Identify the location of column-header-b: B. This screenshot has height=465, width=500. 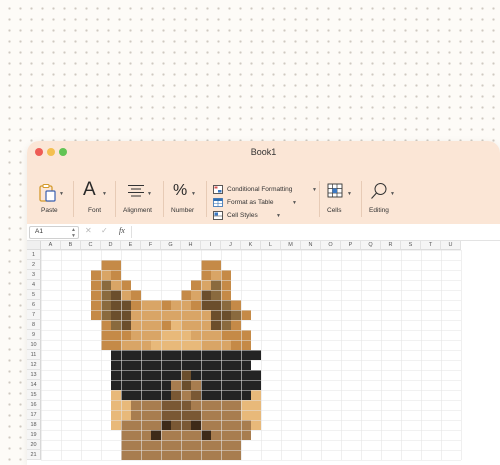
(71, 245).